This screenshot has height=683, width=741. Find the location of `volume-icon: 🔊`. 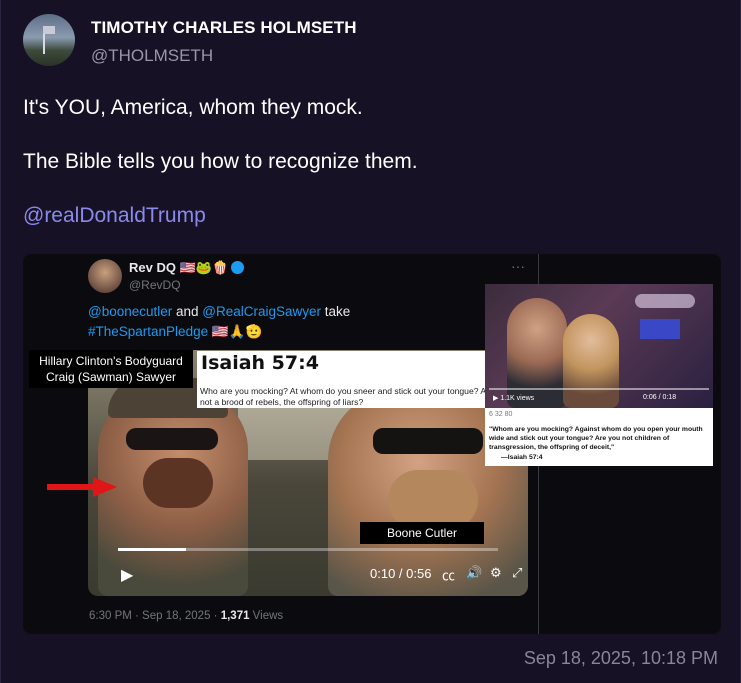

volume-icon: 🔊 is located at coordinates (474, 572).